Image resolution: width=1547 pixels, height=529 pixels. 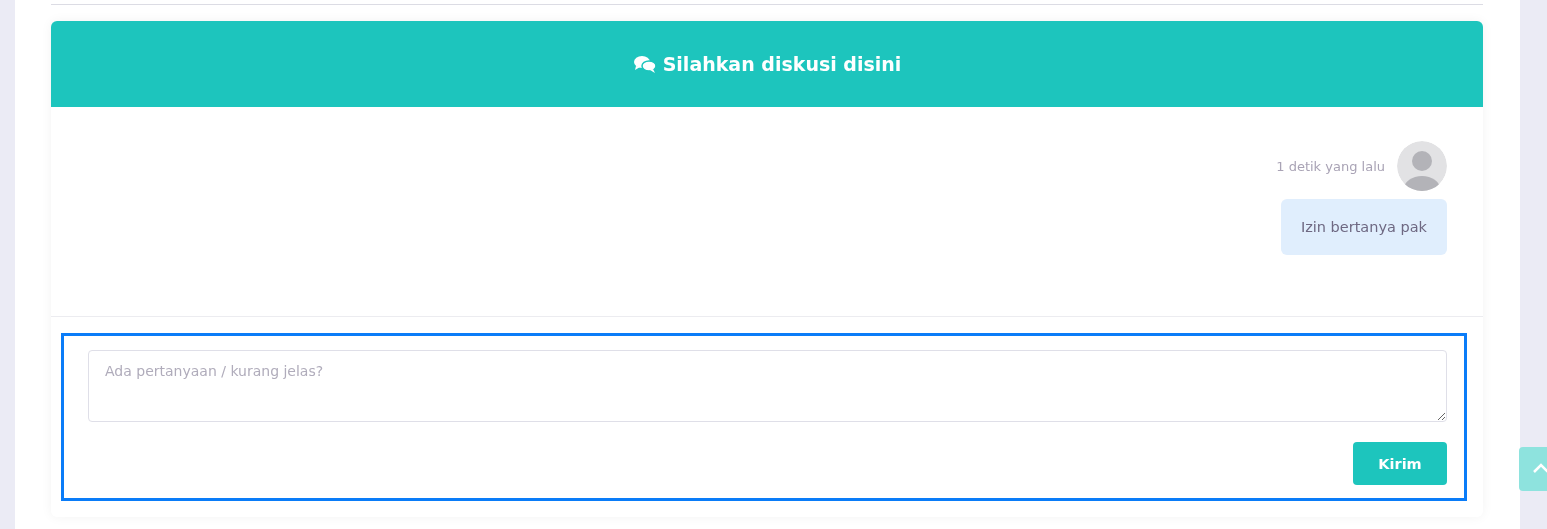 I want to click on question-field: Ada pertanyaan / kurang jelas?, so click(x=767, y=386).